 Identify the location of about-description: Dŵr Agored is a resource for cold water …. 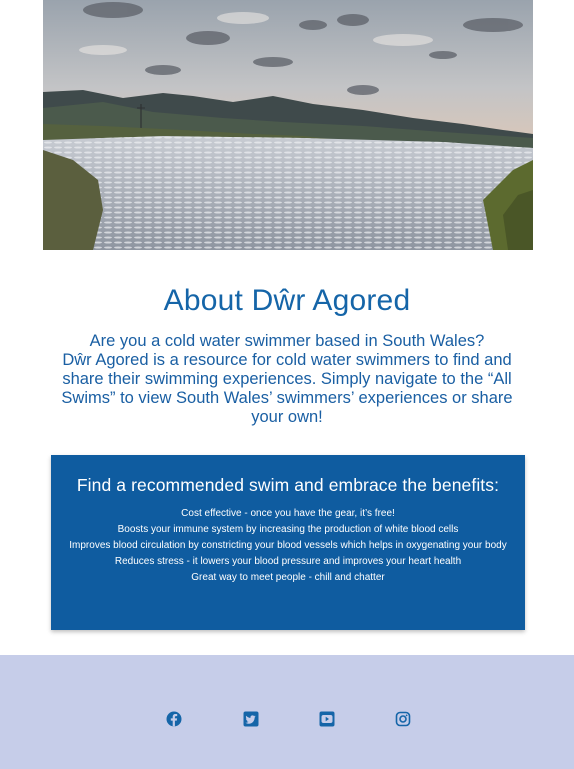
(287, 388).